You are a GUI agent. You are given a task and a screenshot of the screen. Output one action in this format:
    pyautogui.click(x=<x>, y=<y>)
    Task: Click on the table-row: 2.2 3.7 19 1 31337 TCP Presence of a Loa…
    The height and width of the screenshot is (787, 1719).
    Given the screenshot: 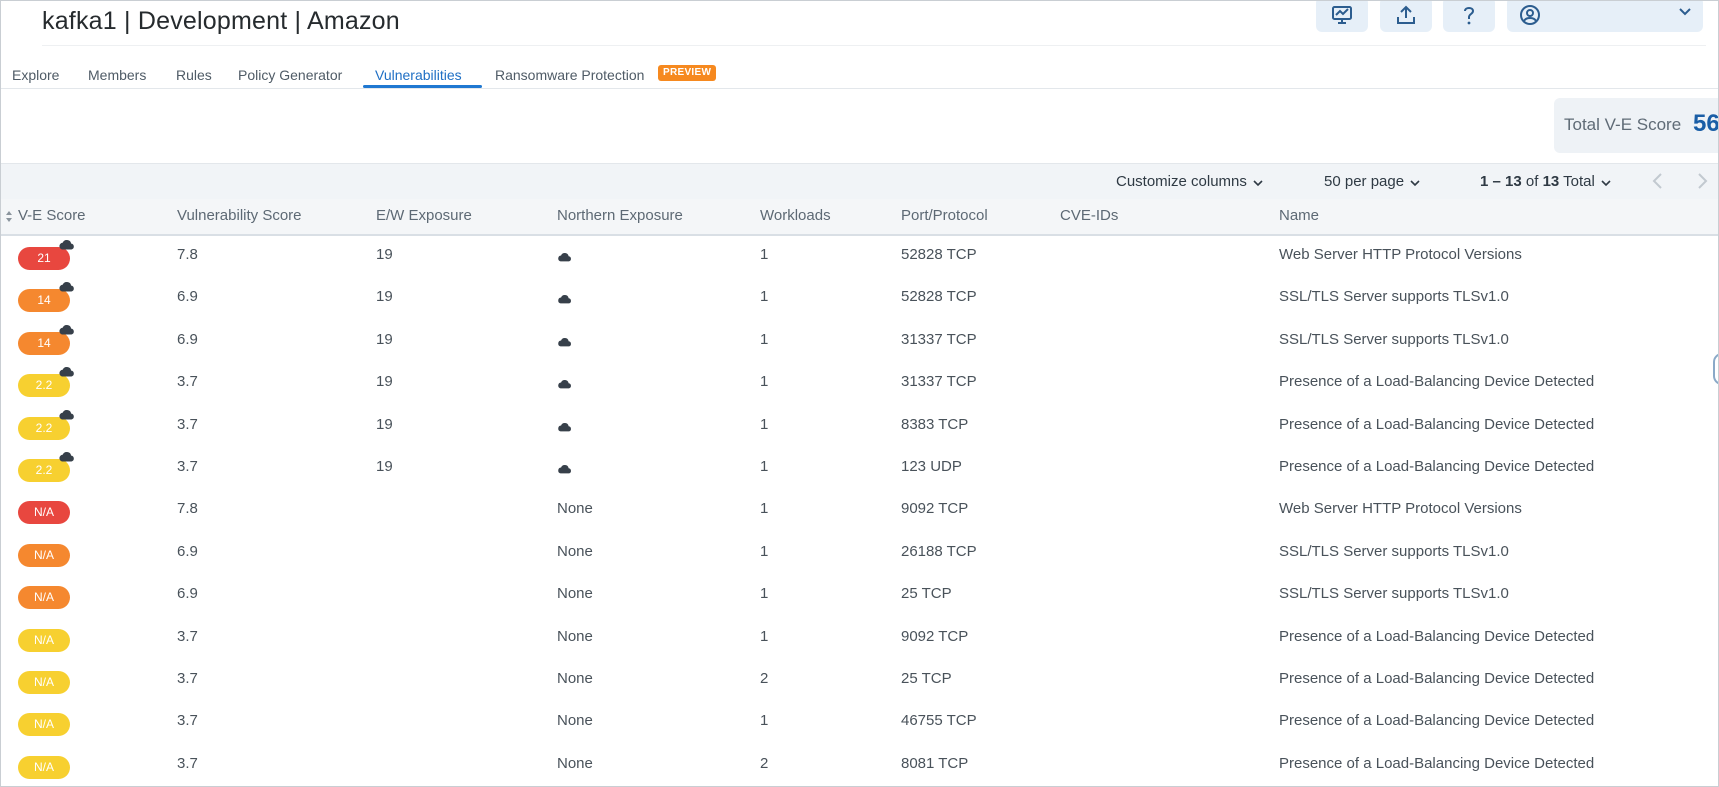 What is the action you would take?
    pyautogui.click(x=859, y=382)
    